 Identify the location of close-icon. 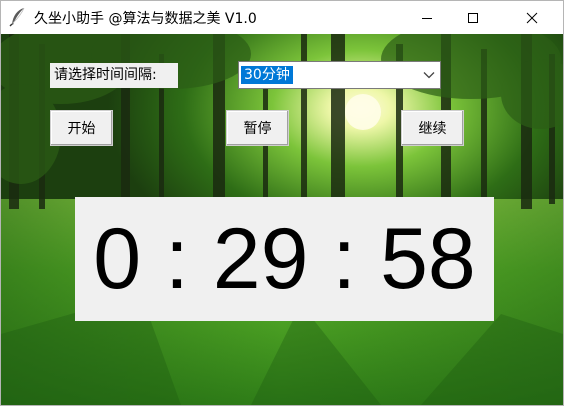
(532, 17).